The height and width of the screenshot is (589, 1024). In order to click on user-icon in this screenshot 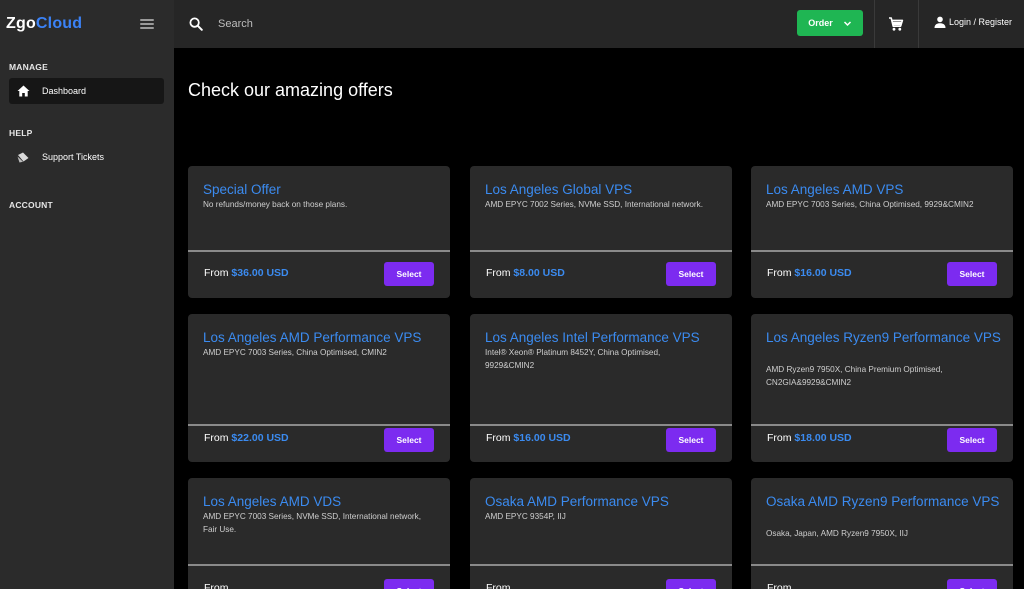, I will do `click(940, 22)`.